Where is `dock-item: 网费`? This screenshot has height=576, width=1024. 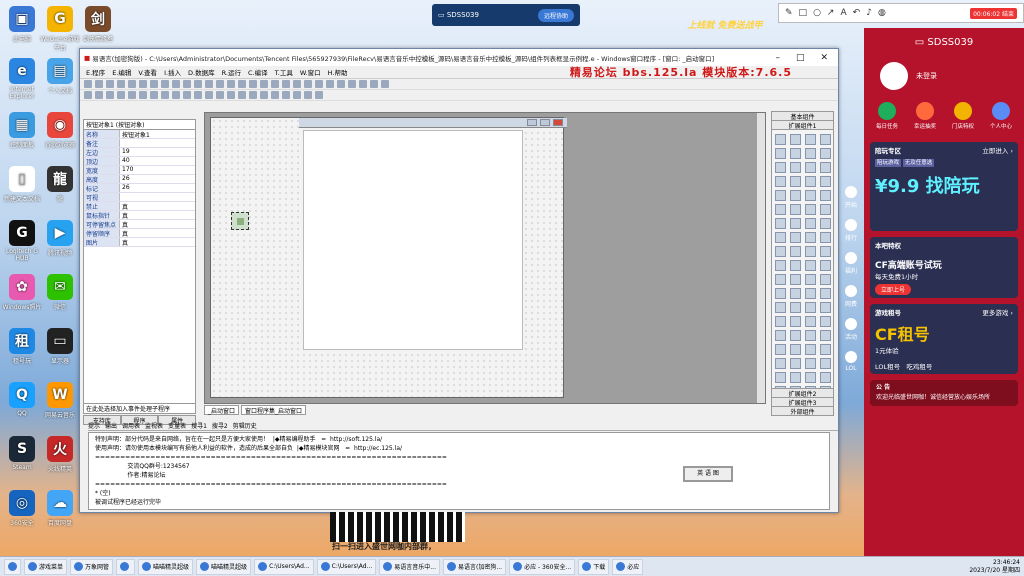
dock-item: 网费 is located at coordinates (851, 296).